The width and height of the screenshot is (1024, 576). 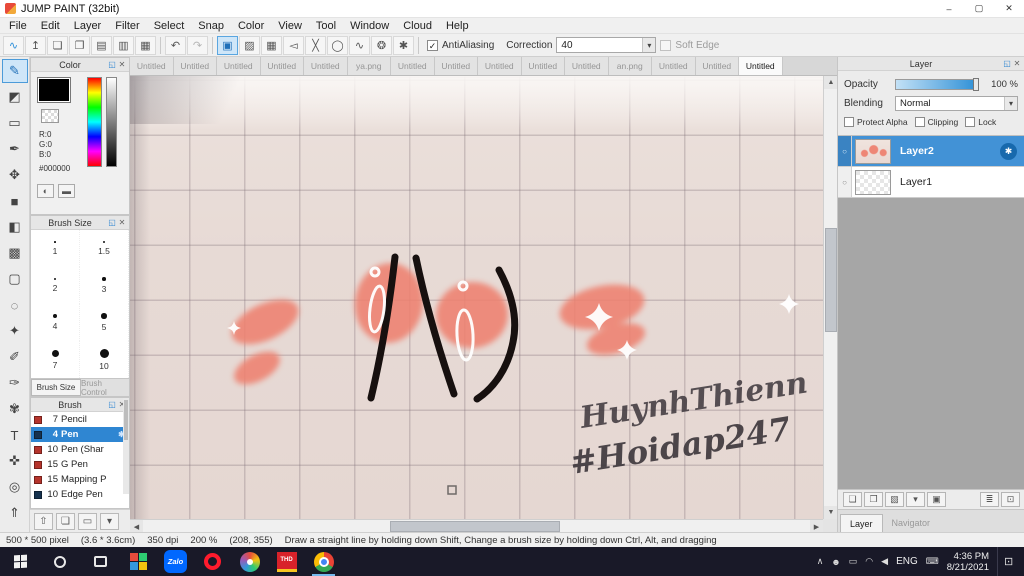 I want to click on brush-list-scrollbar, so click(x=126, y=446).